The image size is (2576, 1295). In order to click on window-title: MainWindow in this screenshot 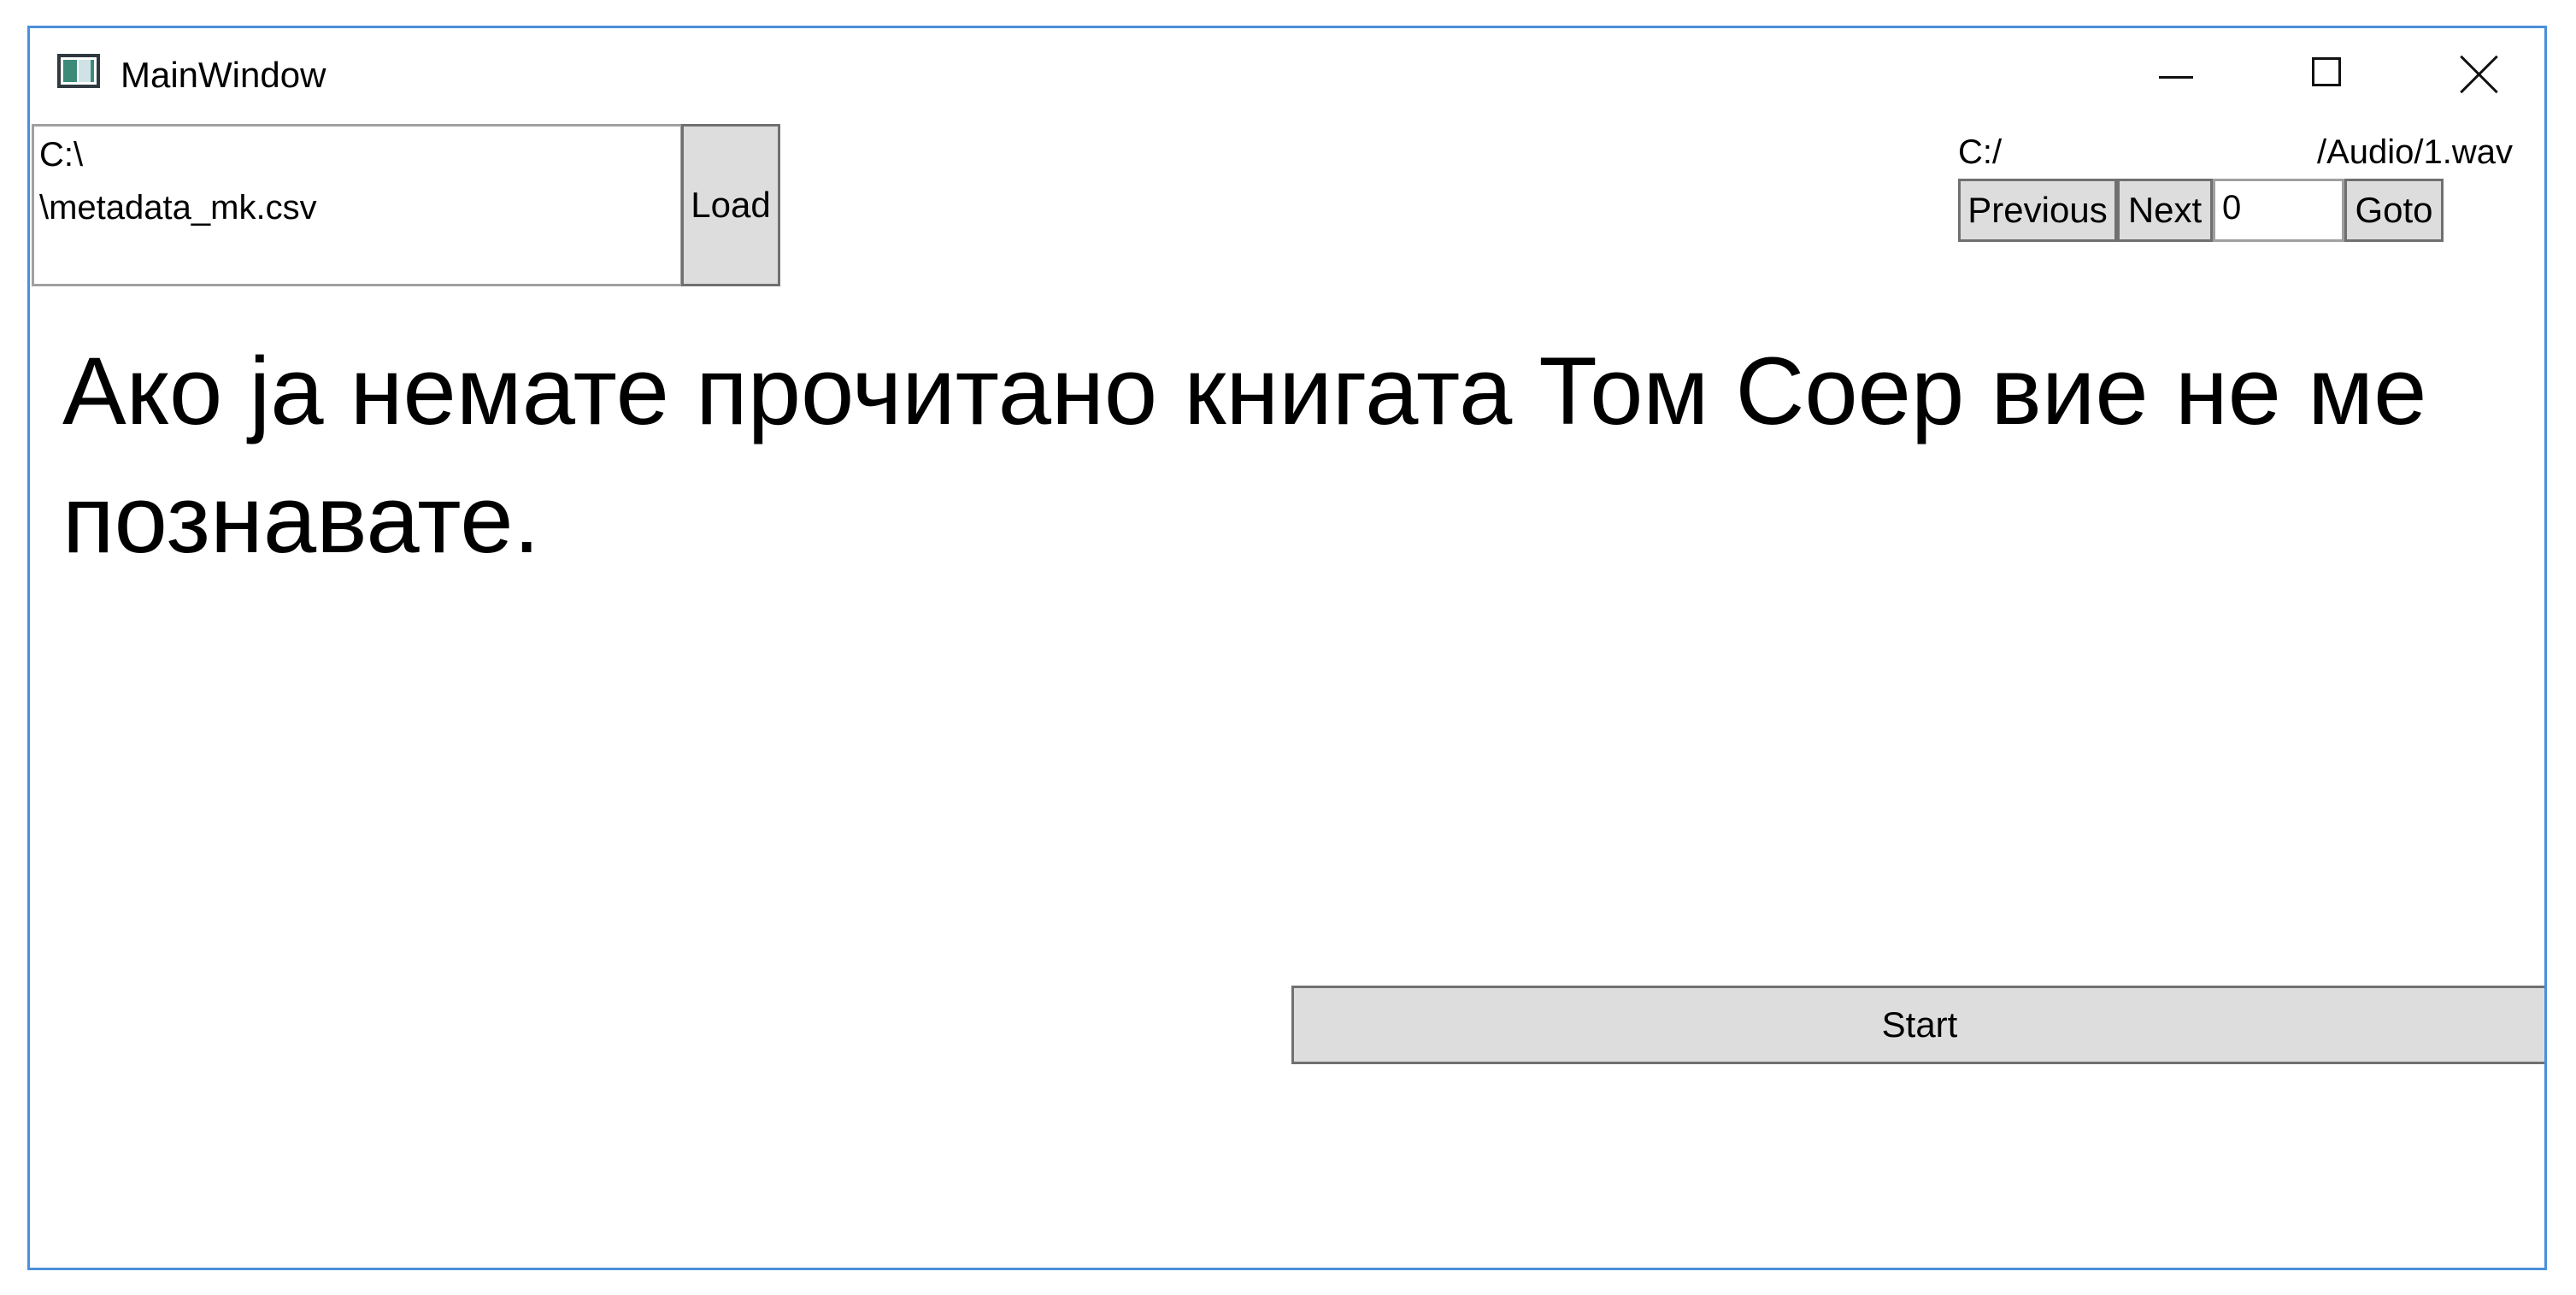, I will do `click(223, 75)`.